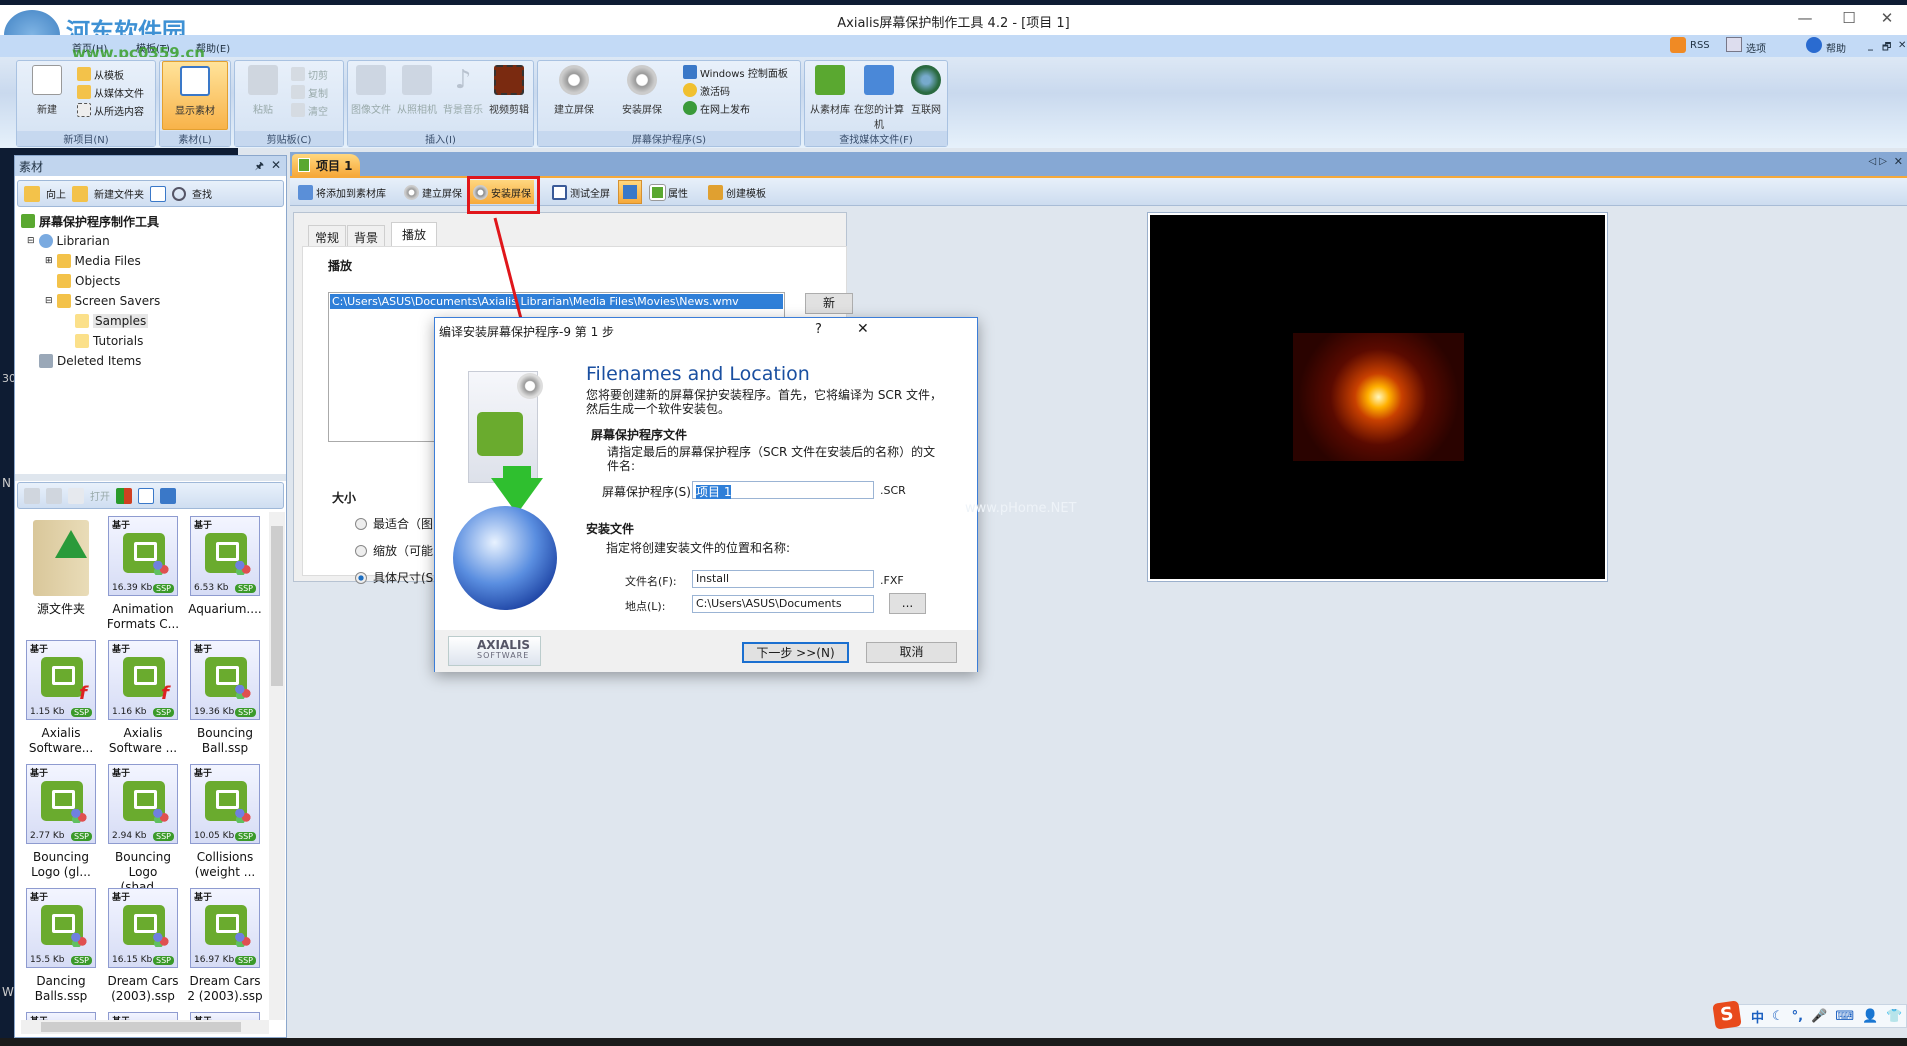 This screenshot has width=1907, height=1046. I want to click on add-to-library-button: 将添加到素材库, so click(342, 192).